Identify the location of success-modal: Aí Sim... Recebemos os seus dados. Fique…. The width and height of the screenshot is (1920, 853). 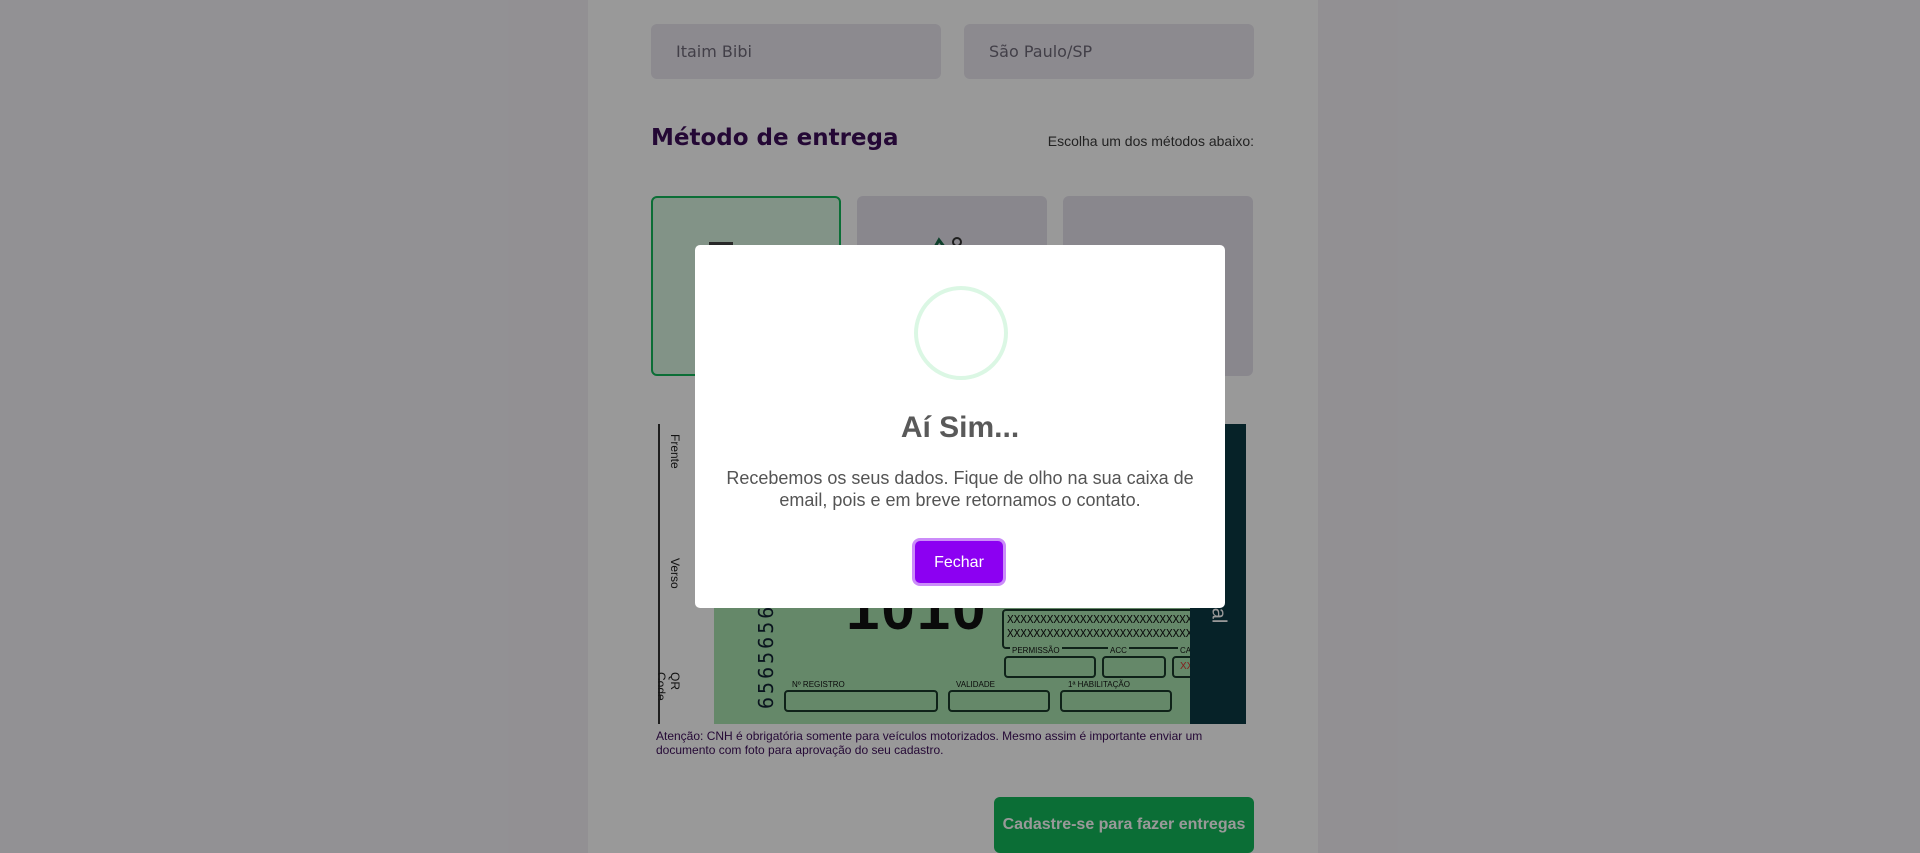
(960, 426).